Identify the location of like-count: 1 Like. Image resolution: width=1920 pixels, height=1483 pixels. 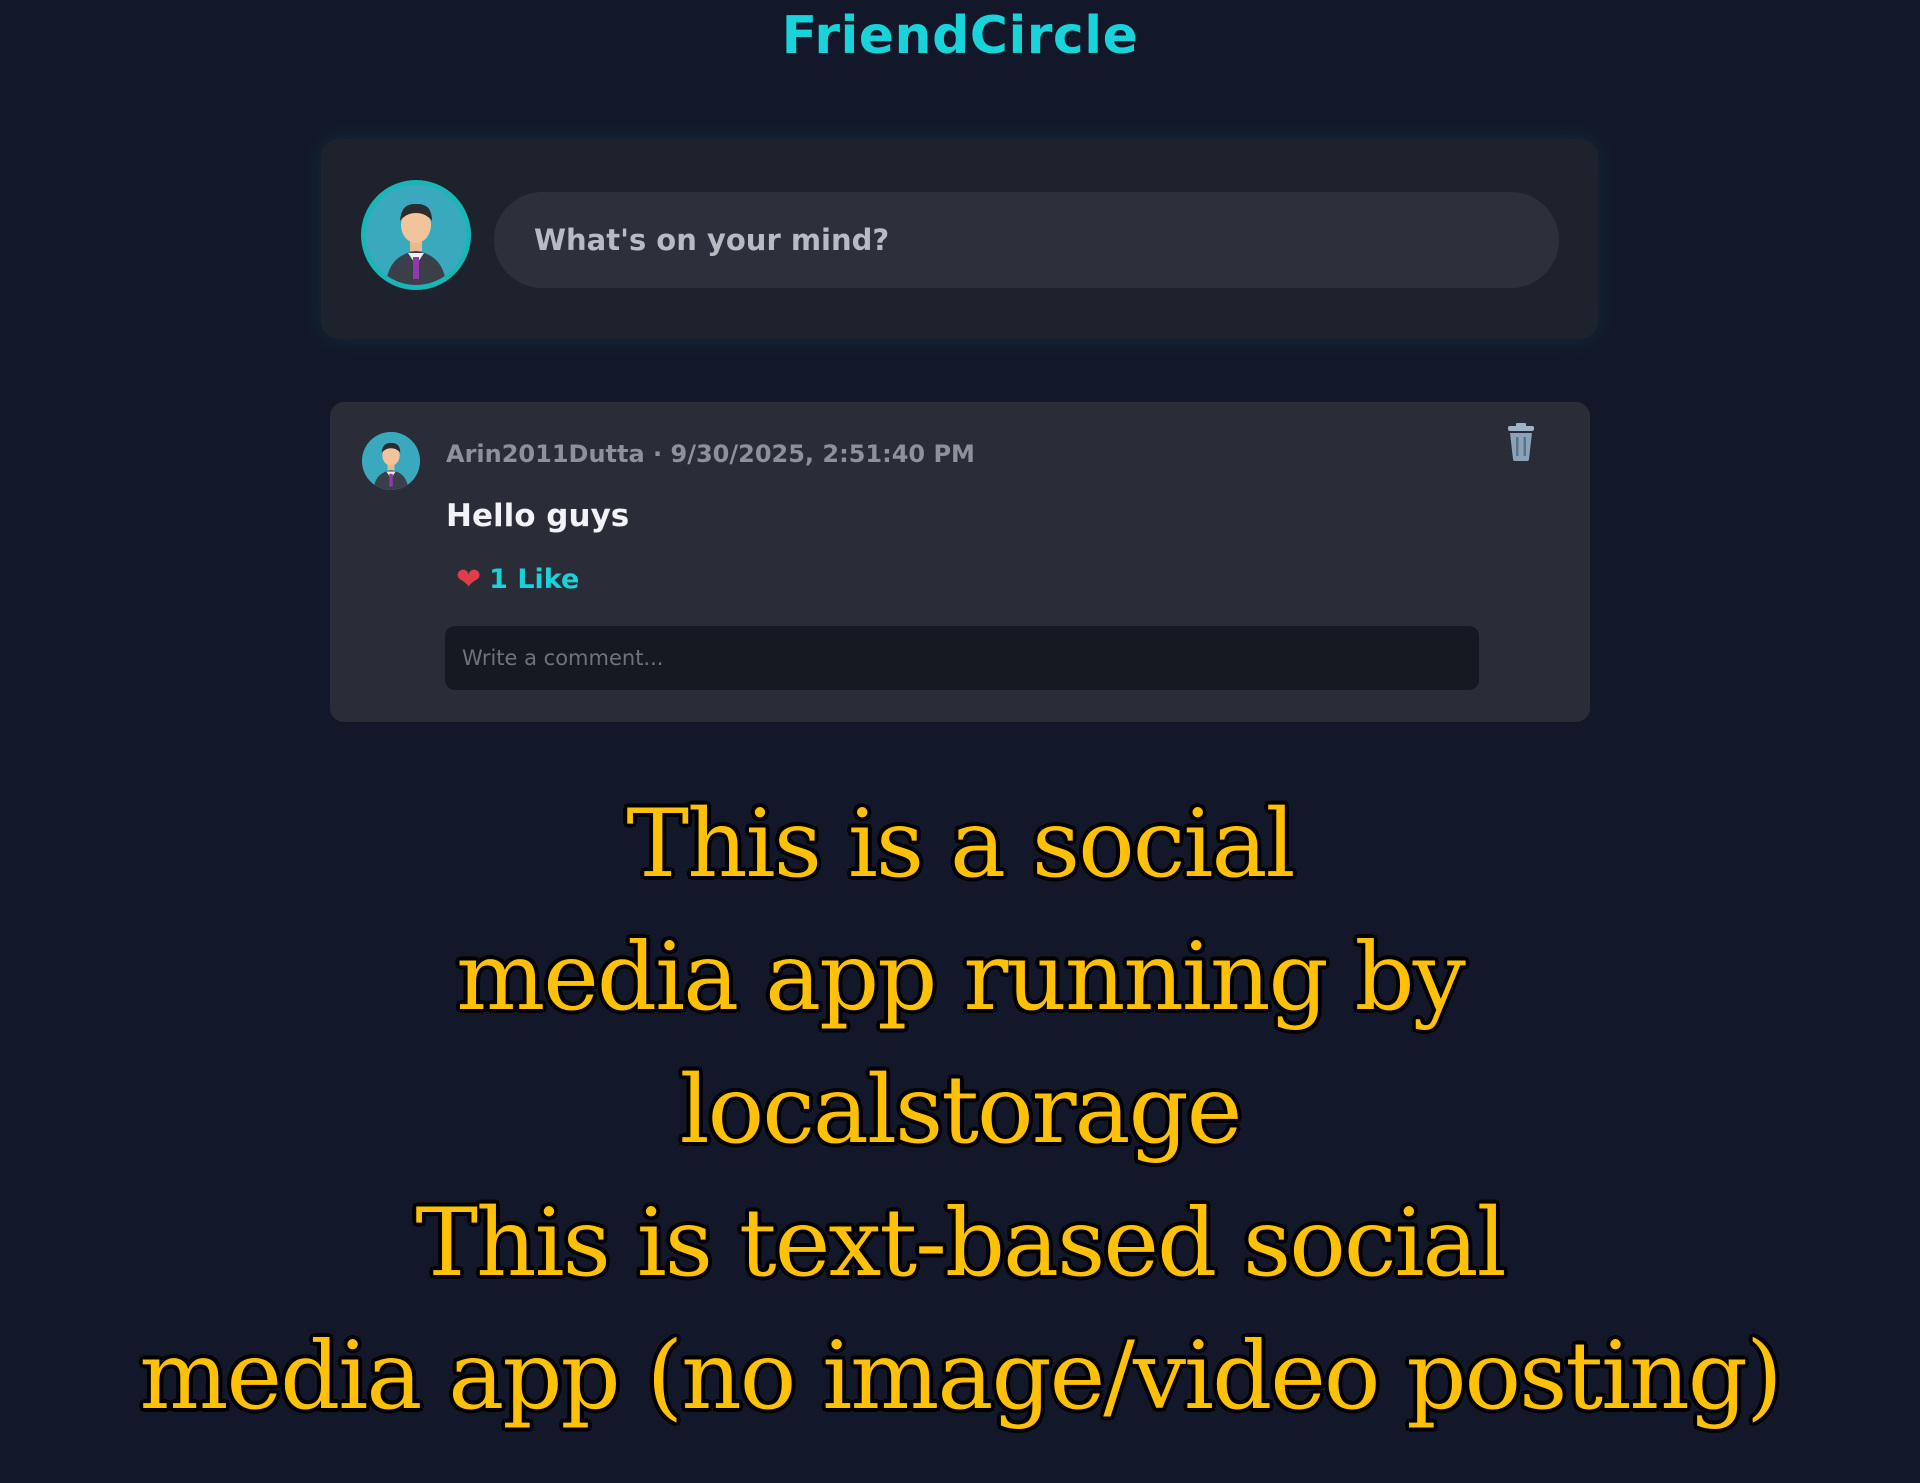
(534, 579).